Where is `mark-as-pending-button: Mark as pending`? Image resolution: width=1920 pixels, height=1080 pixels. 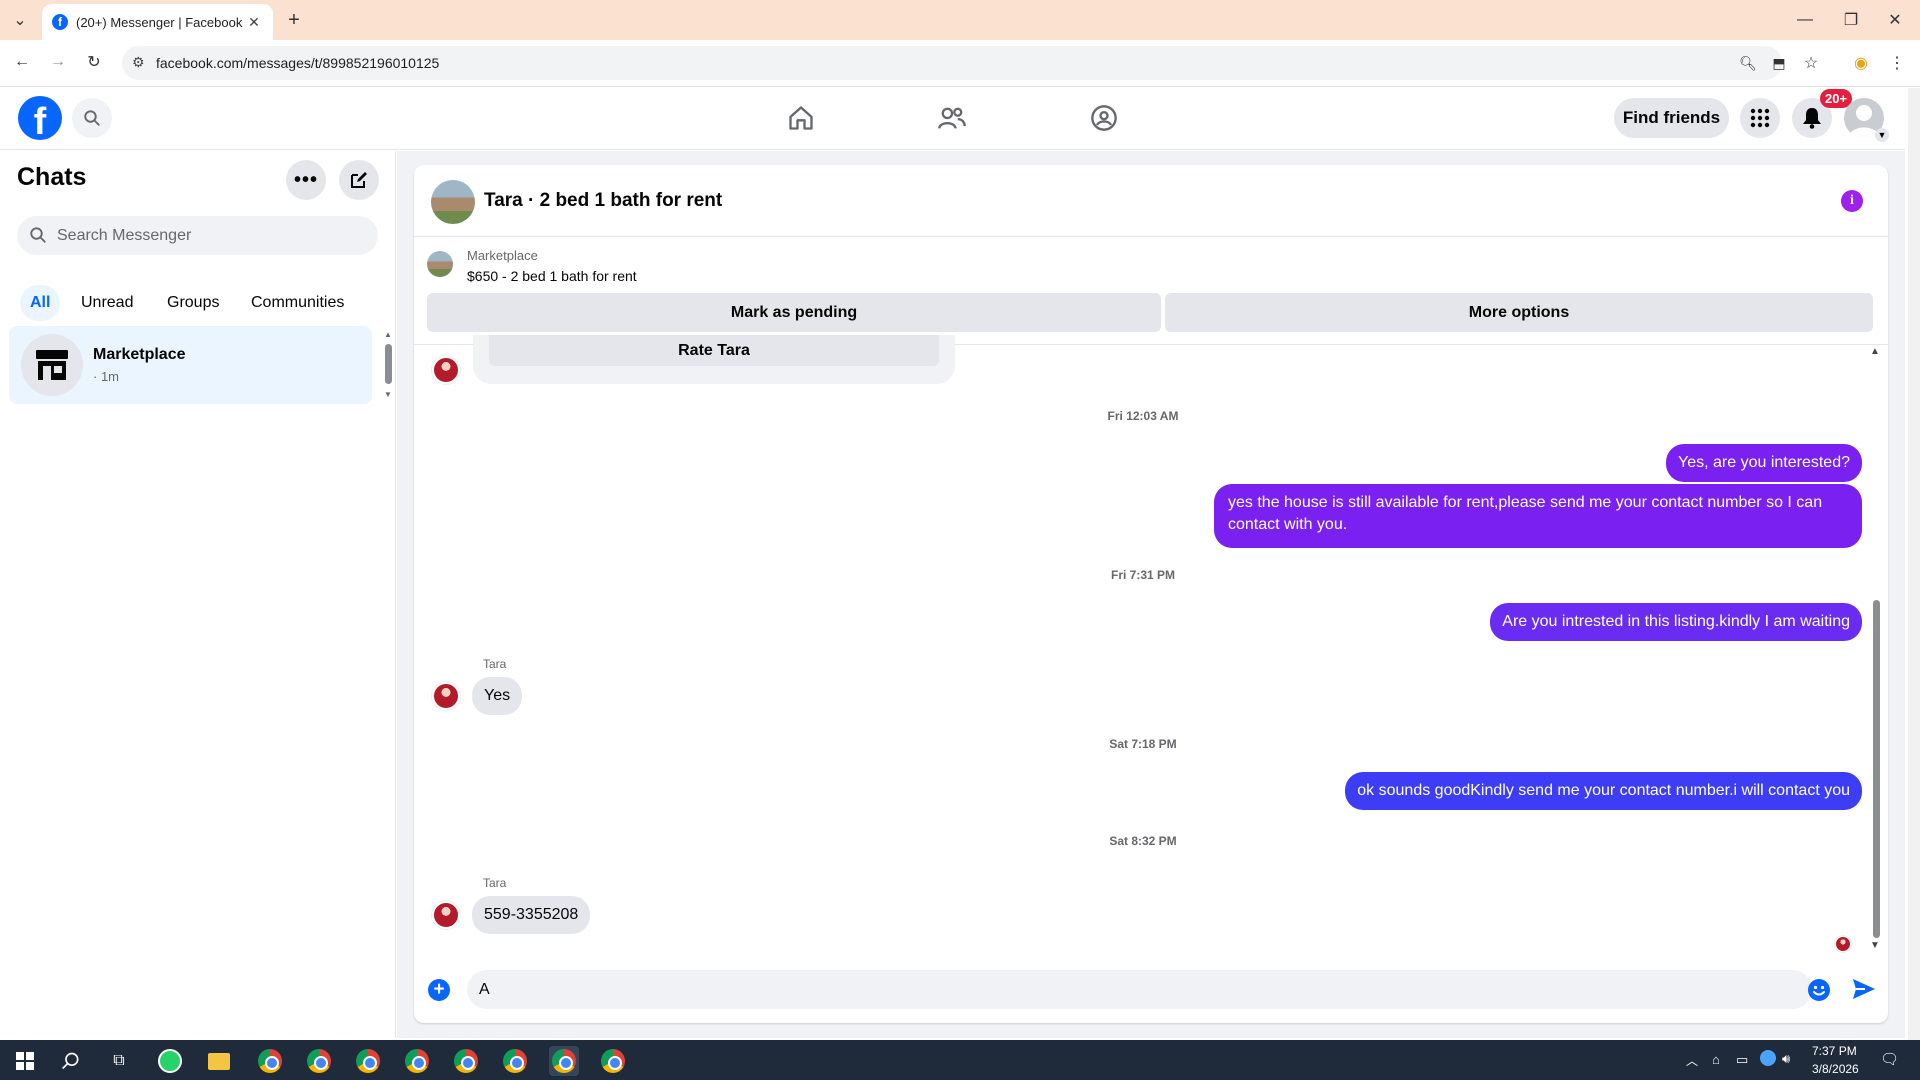 mark-as-pending-button: Mark as pending is located at coordinates (794, 312).